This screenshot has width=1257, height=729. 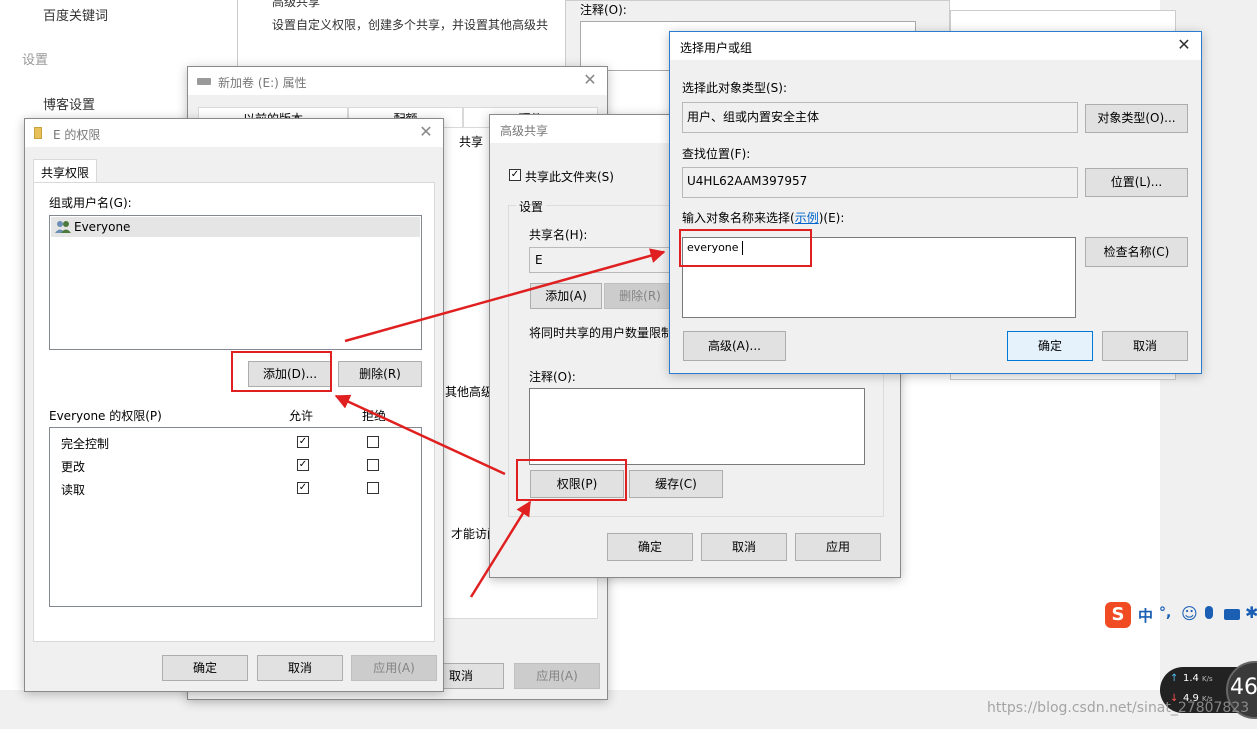 I want to click on watermark: https://blog.csdn.net/sinat_27807823, so click(x=1118, y=708).